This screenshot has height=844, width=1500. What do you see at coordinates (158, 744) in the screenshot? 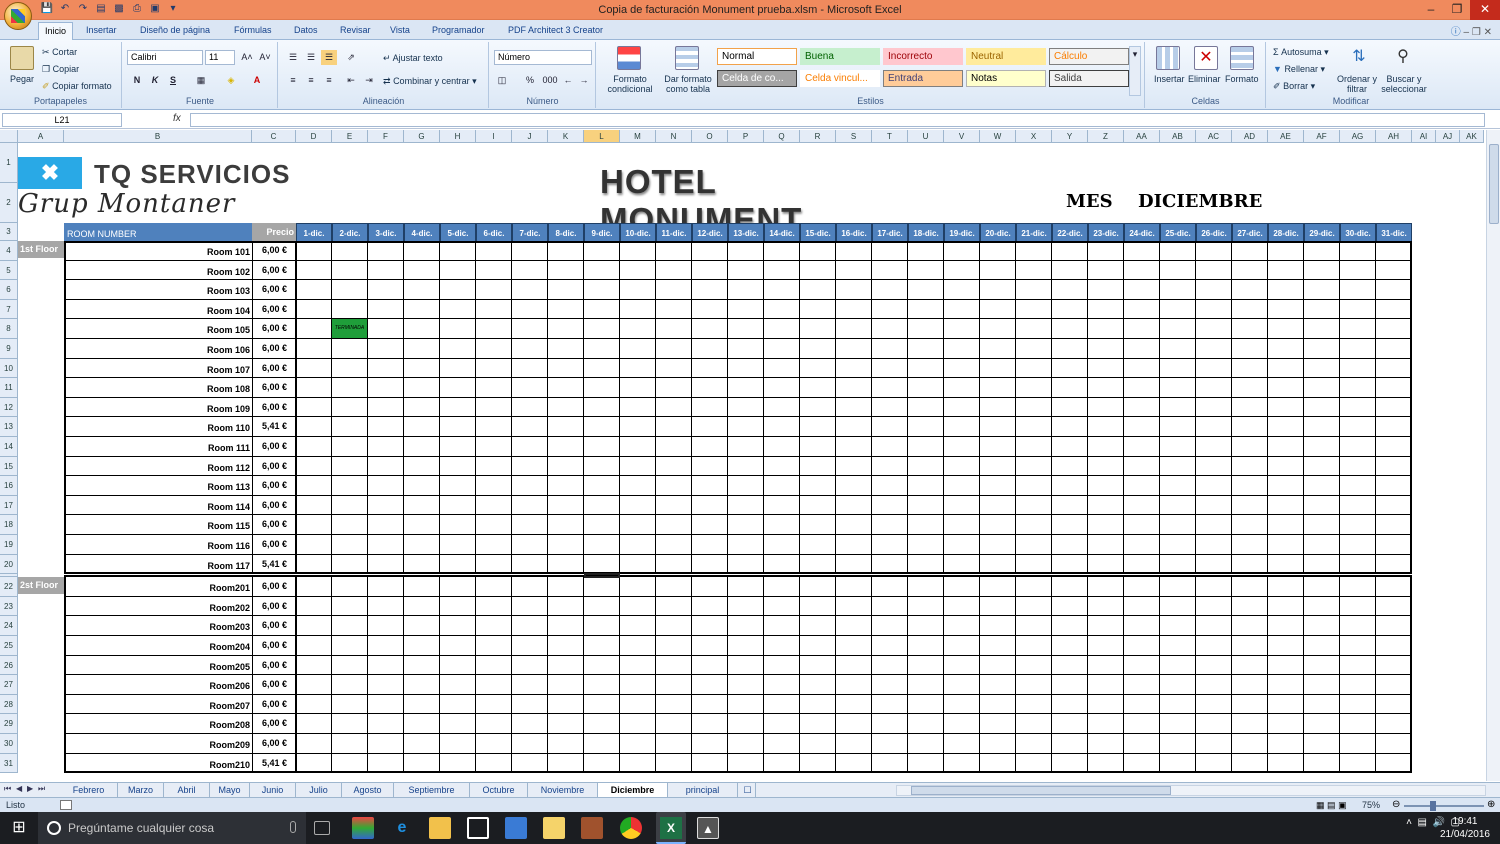
I see `room-name-cell: Room209` at bounding box center [158, 744].